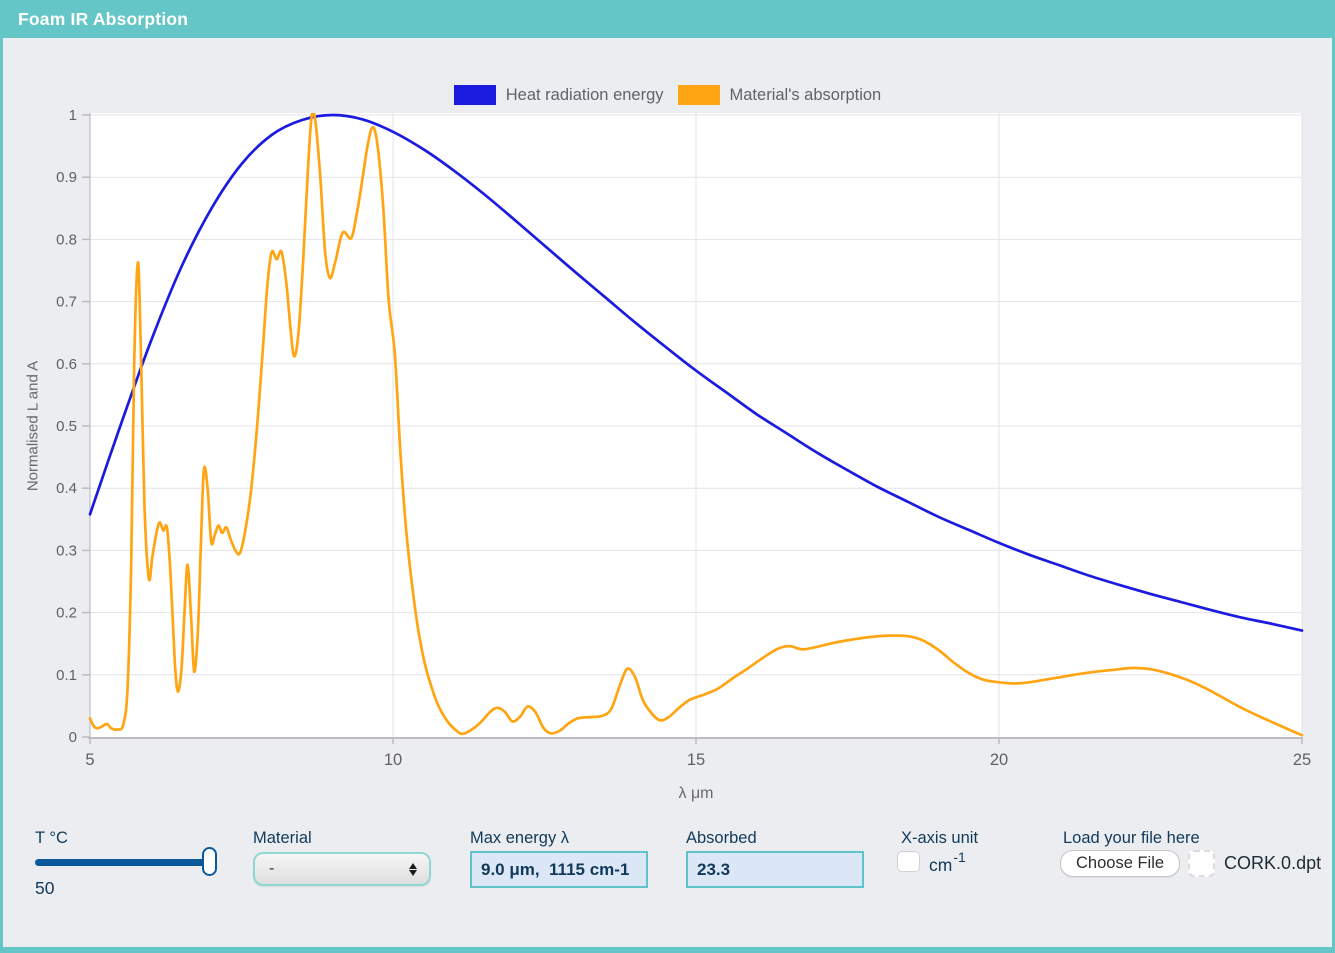 Image resolution: width=1335 pixels, height=953 pixels. What do you see at coordinates (73, 737) in the screenshot?
I see `y-tick-label: 0` at bounding box center [73, 737].